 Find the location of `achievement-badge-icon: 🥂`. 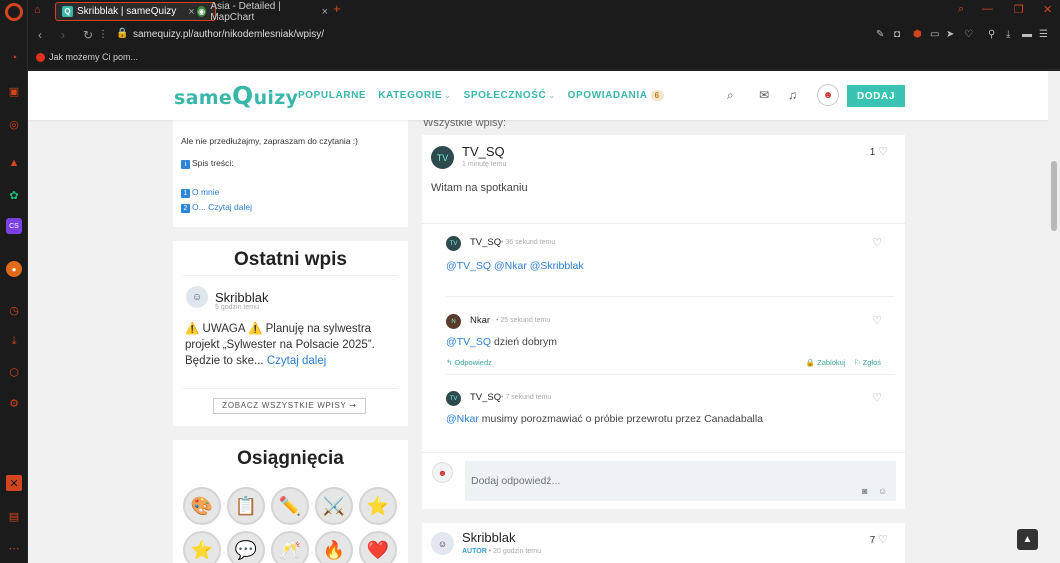

achievement-badge-icon: 🥂 is located at coordinates (290, 547).